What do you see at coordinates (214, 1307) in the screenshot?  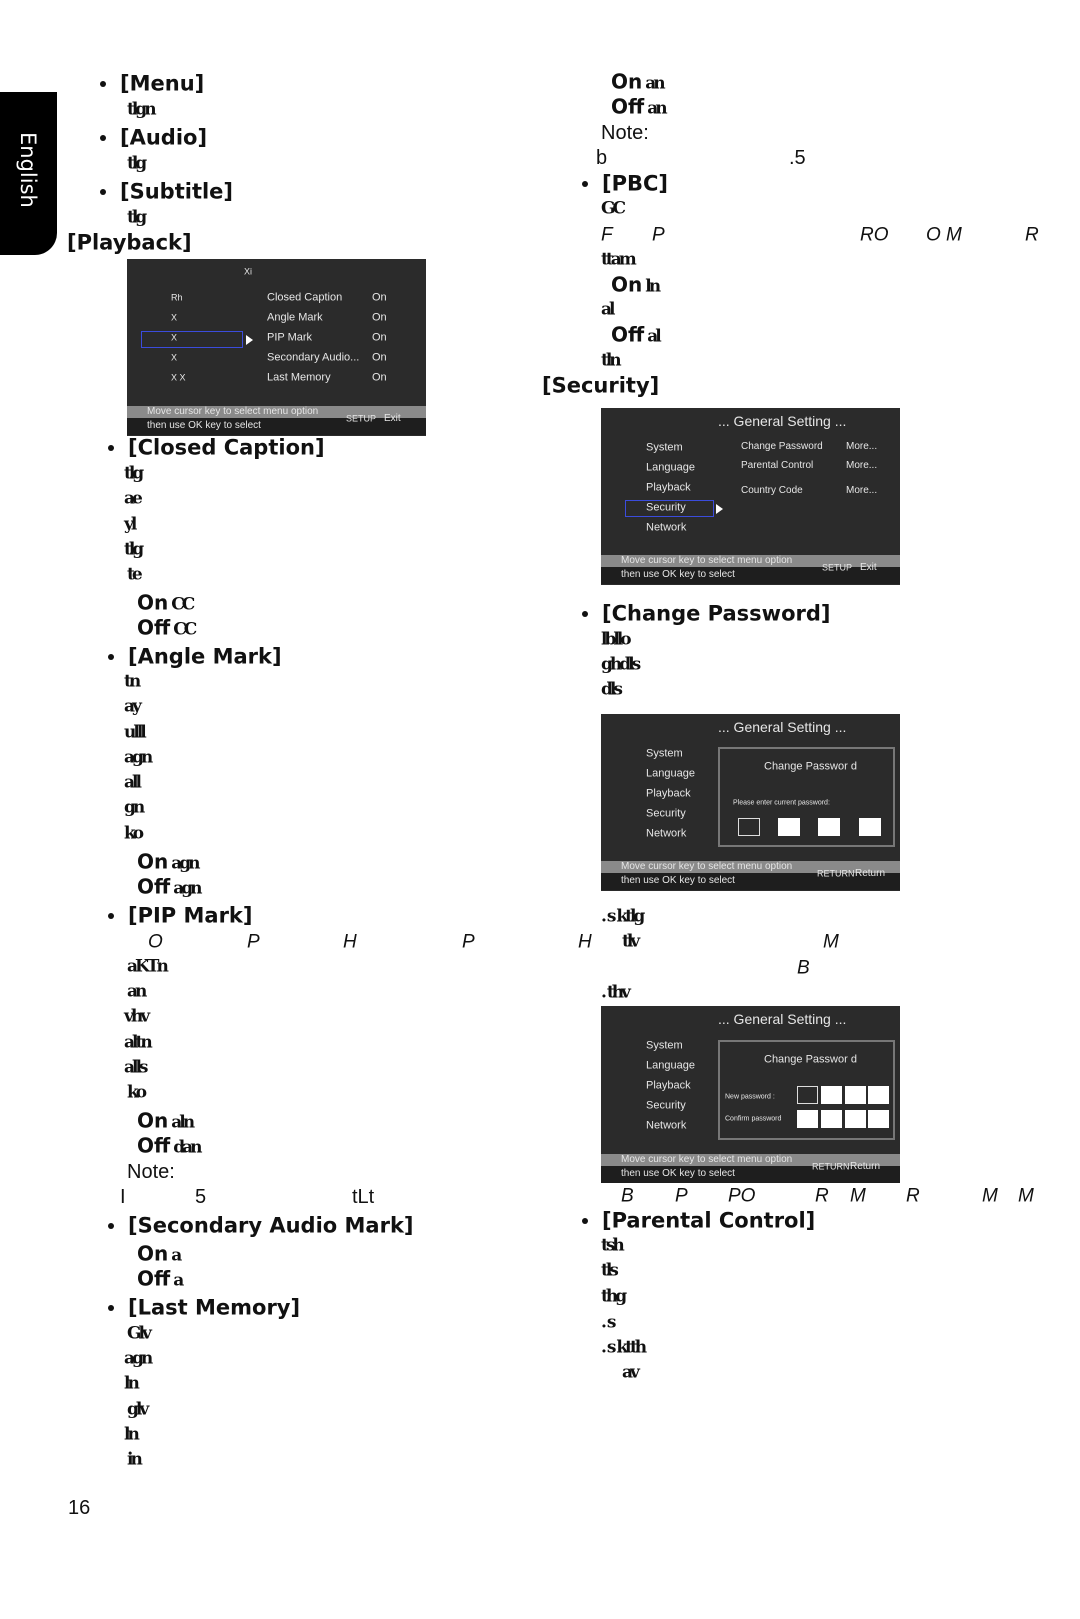 I see `section-heading: [Last Memory]` at bounding box center [214, 1307].